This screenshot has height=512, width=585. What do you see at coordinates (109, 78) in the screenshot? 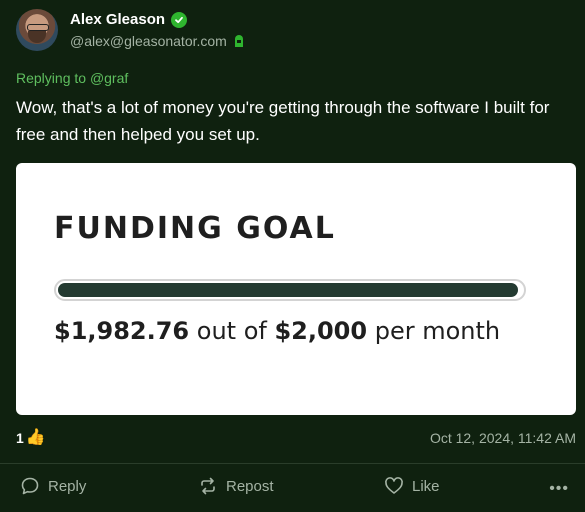
I see `replying-to-mention: @graf` at bounding box center [109, 78].